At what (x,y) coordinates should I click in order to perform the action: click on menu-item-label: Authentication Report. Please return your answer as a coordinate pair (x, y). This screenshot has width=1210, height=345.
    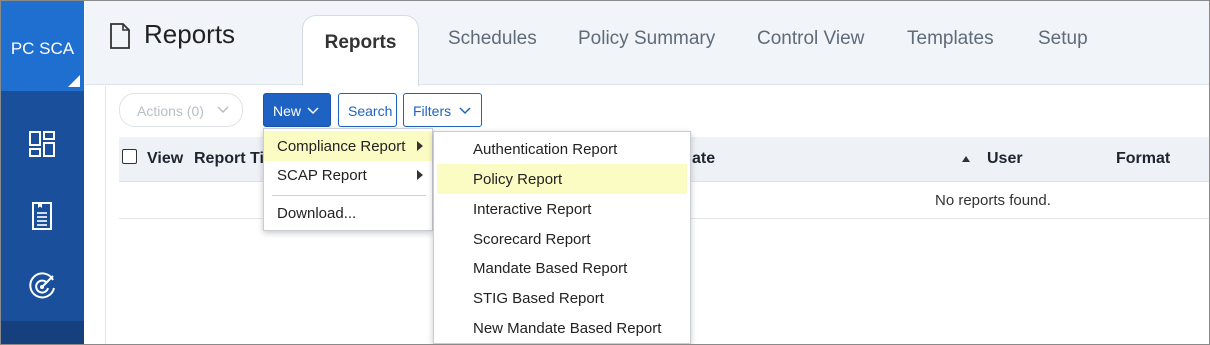
    Looking at the image, I should click on (545, 149).